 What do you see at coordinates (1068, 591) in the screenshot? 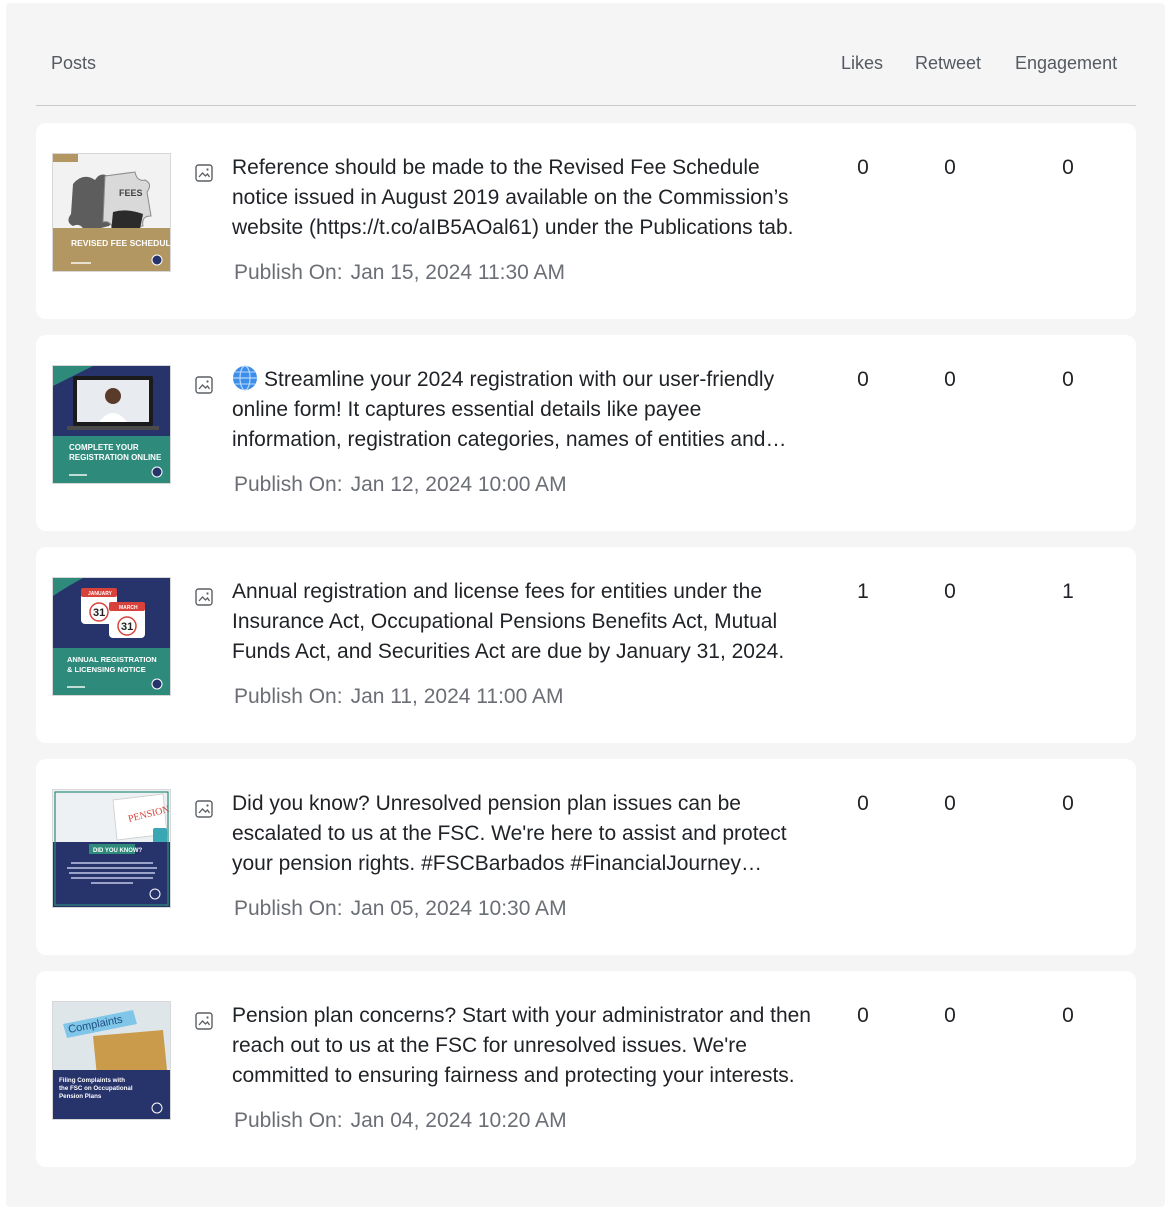
I see `engagement-count: 1` at bounding box center [1068, 591].